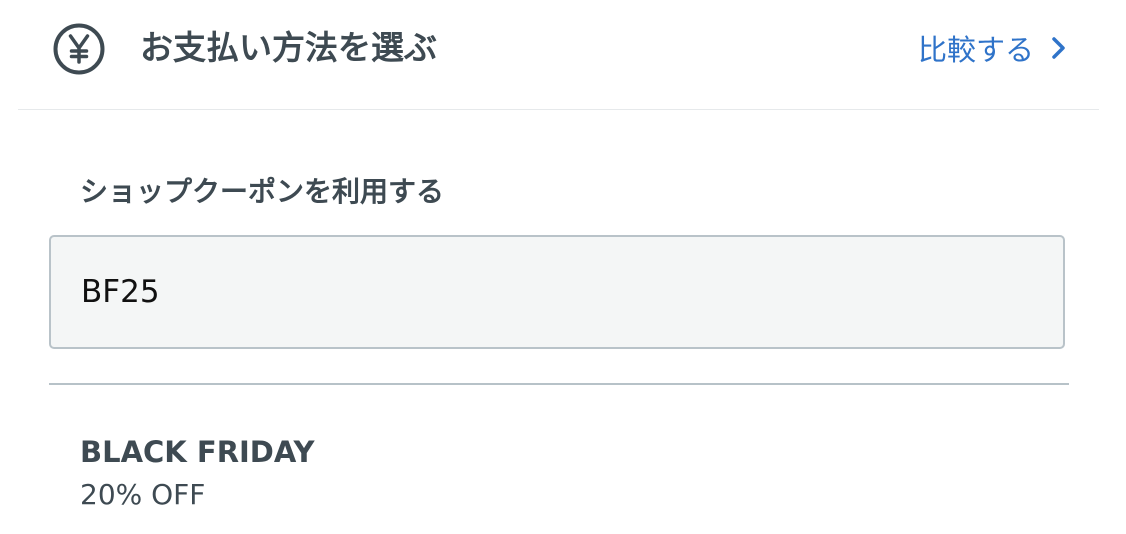 The width and height of the screenshot is (1126, 534). What do you see at coordinates (79, 49) in the screenshot?
I see `yen-icon` at bounding box center [79, 49].